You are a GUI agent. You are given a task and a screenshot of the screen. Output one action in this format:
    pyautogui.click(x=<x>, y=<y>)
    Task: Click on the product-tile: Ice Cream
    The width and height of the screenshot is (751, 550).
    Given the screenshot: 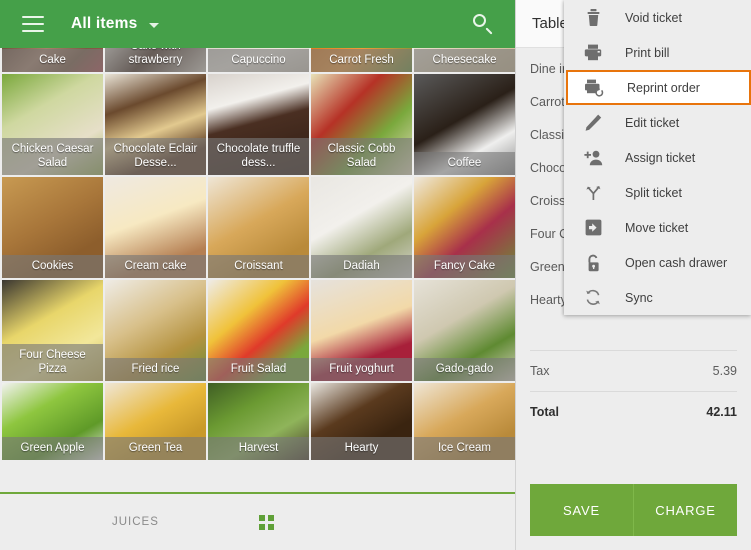 What is the action you would take?
    pyautogui.click(x=464, y=421)
    